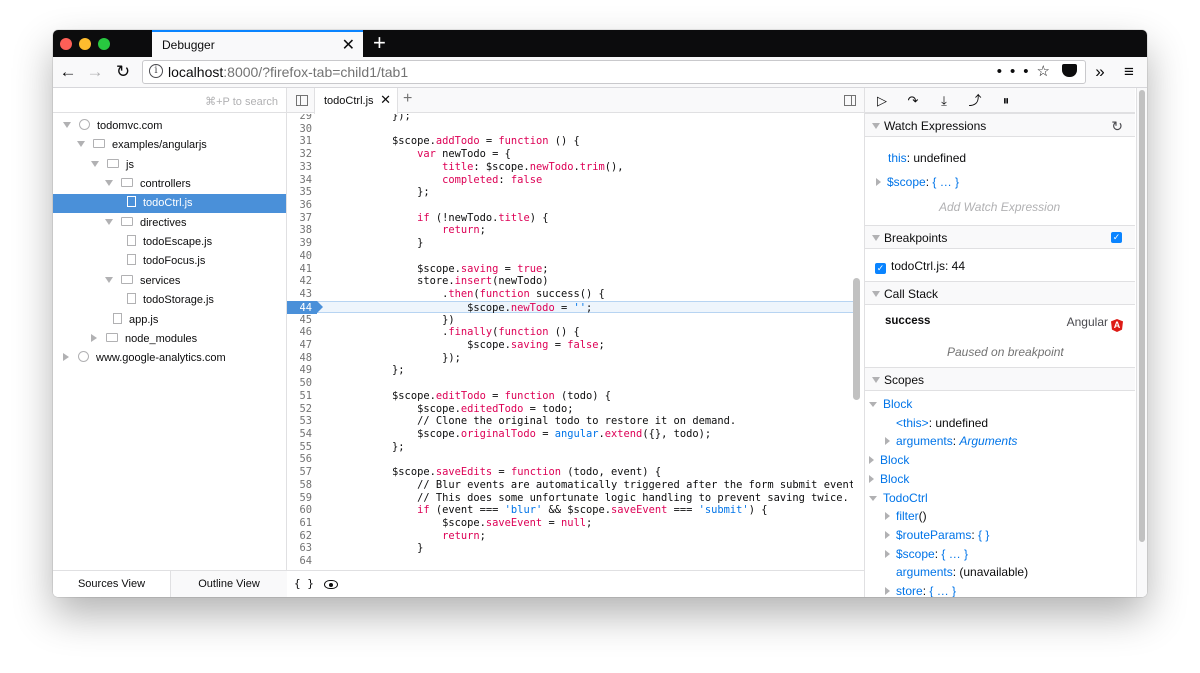 This screenshot has height=673, width=1200. Describe the element at coordinates (570, 358) in the screenshot. I see `code-line: 48 });` at that location.